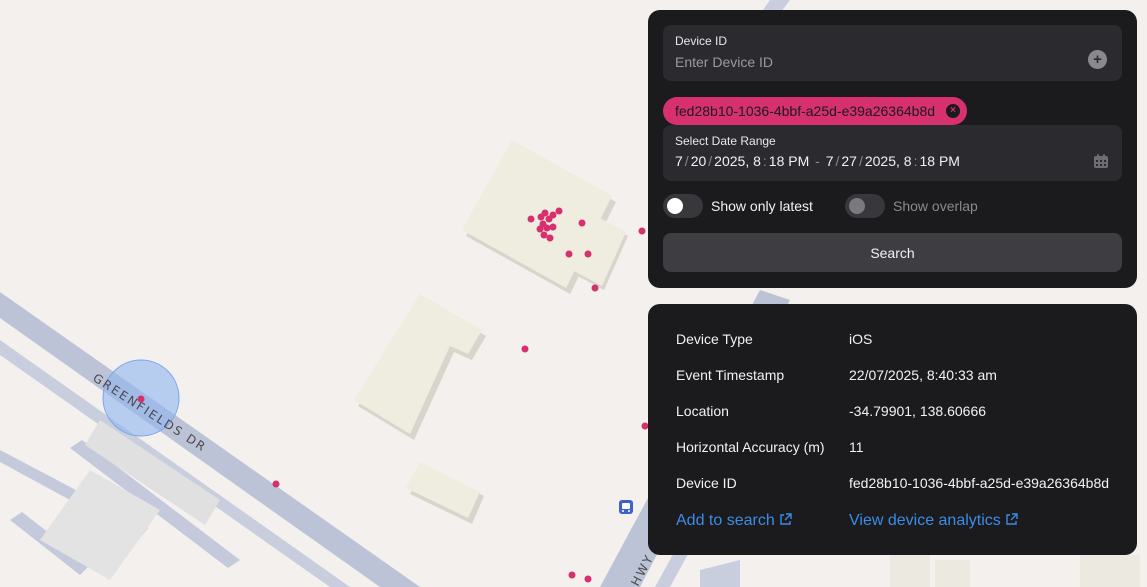  What do you see at coordinates (699, 161) in the screenshot?
I see `start-day: 20` at bounding box center [699, 161].